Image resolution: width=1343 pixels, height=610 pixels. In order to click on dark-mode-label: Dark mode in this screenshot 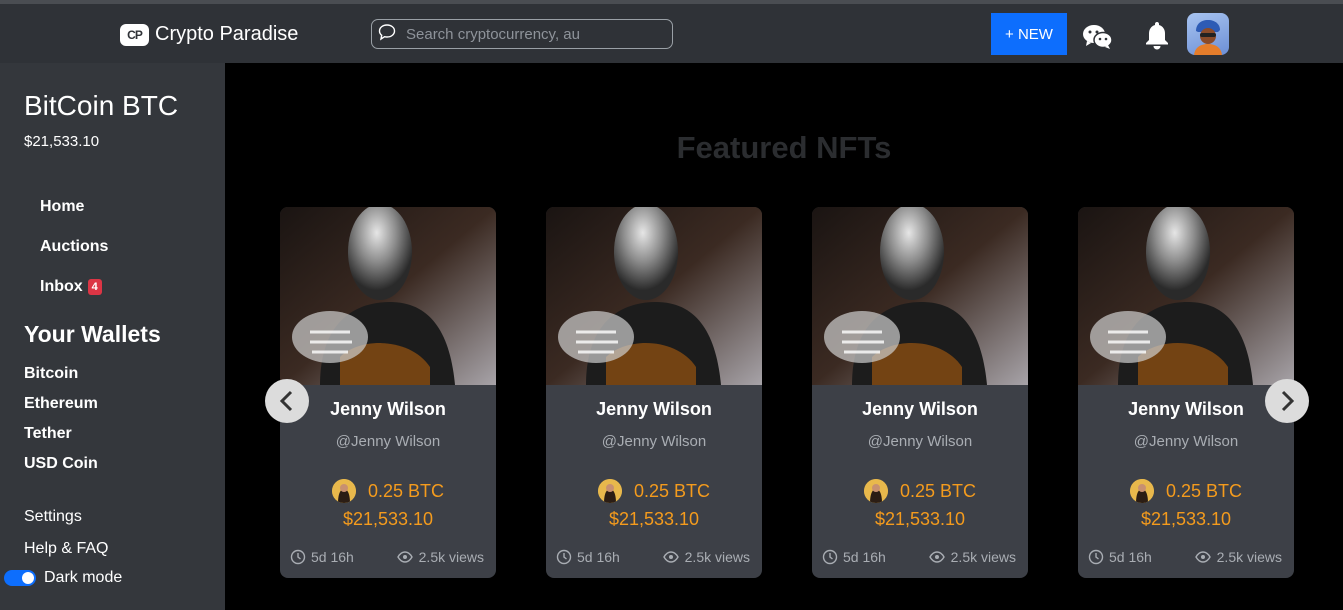, I will do `click(83, 577)`.